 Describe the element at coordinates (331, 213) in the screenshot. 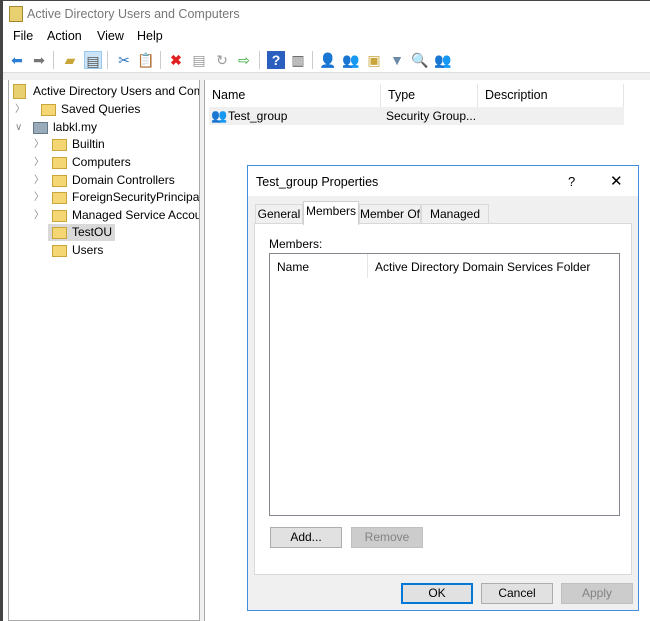

I see `tab-members: Members` at that location.